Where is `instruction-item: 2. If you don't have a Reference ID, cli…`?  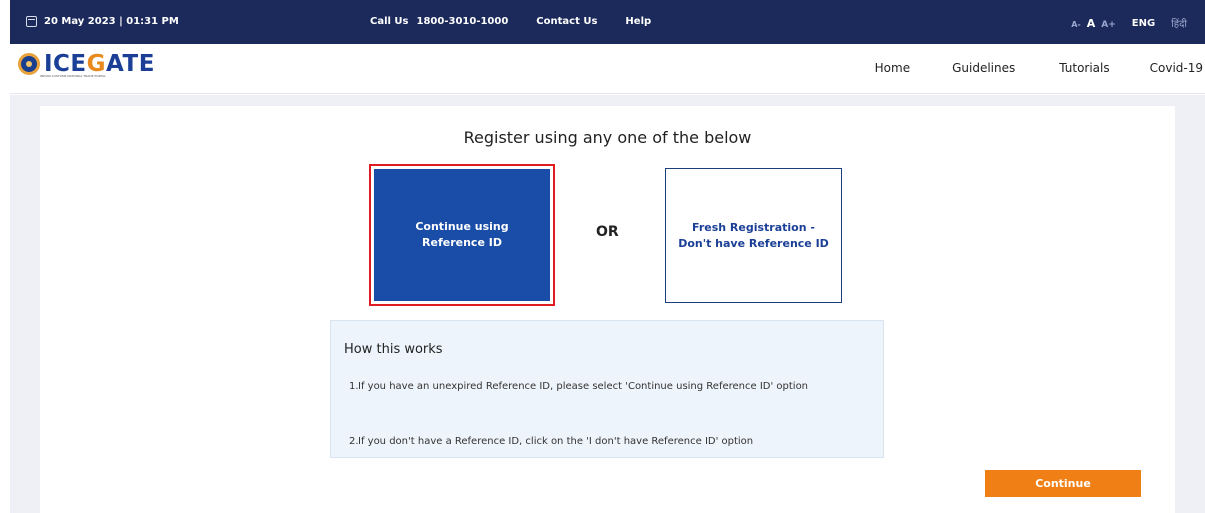
instruction-item: 2. If you don't have a Reference ID, cli… is located at coordinates (551, 441).